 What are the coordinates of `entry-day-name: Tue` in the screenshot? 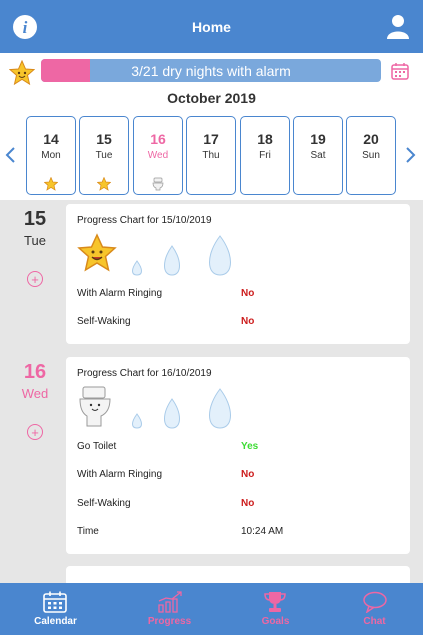 It's located at (35, 240).